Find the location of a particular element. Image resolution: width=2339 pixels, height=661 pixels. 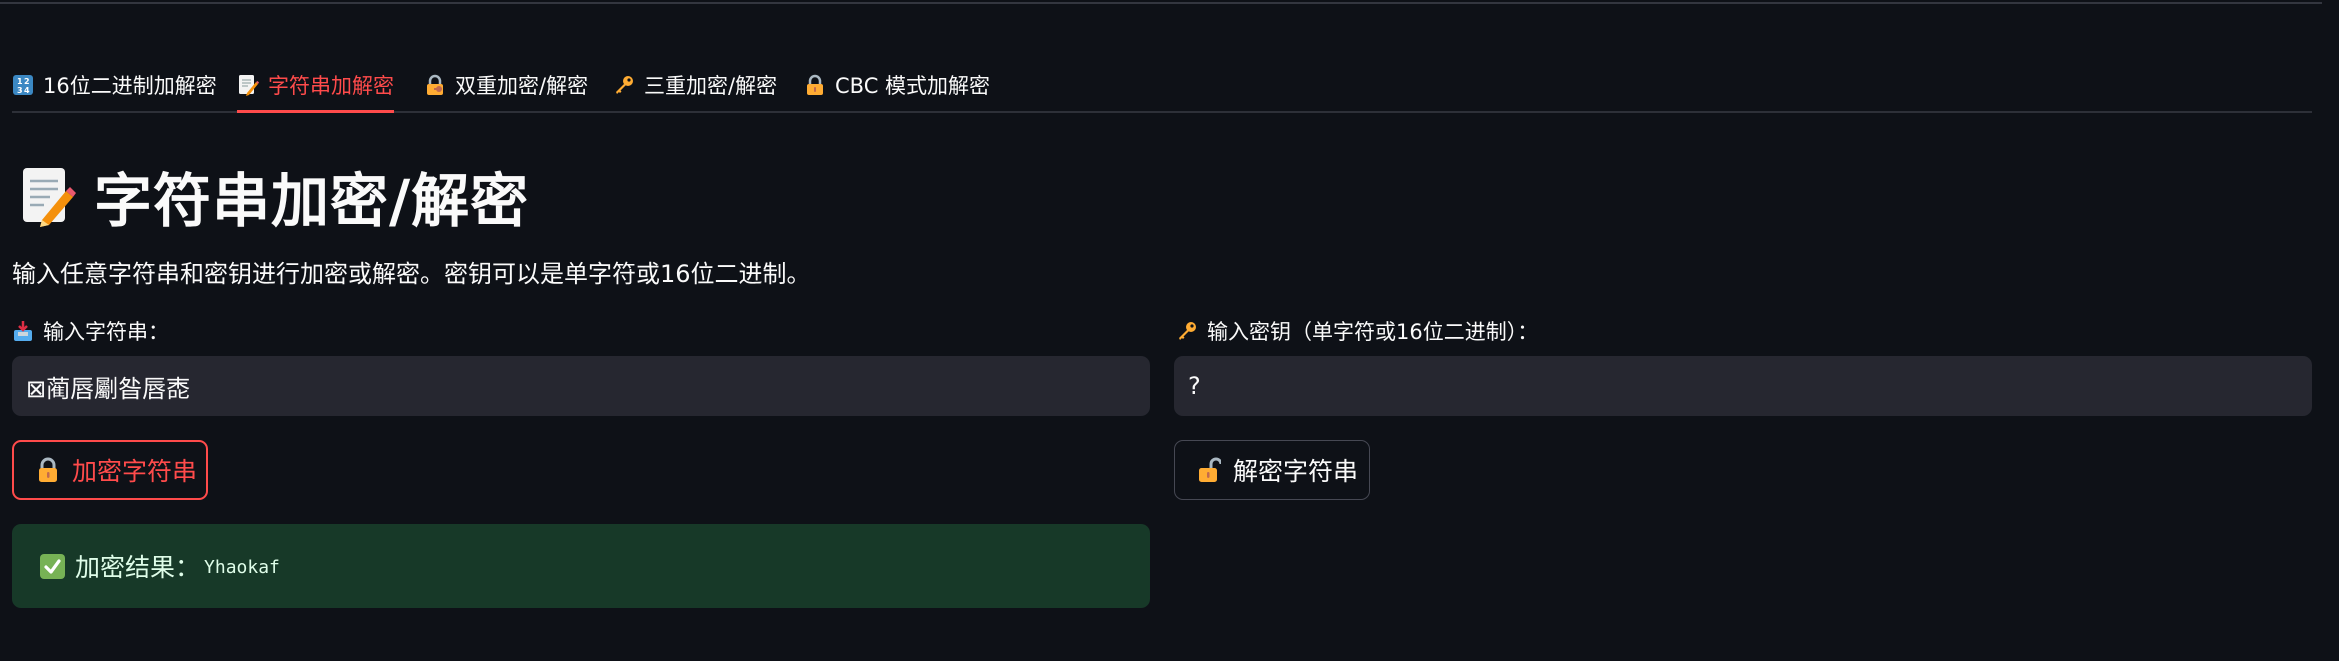

numbers-icon: 1 2 3 4 is located at coordinates (23, 85).